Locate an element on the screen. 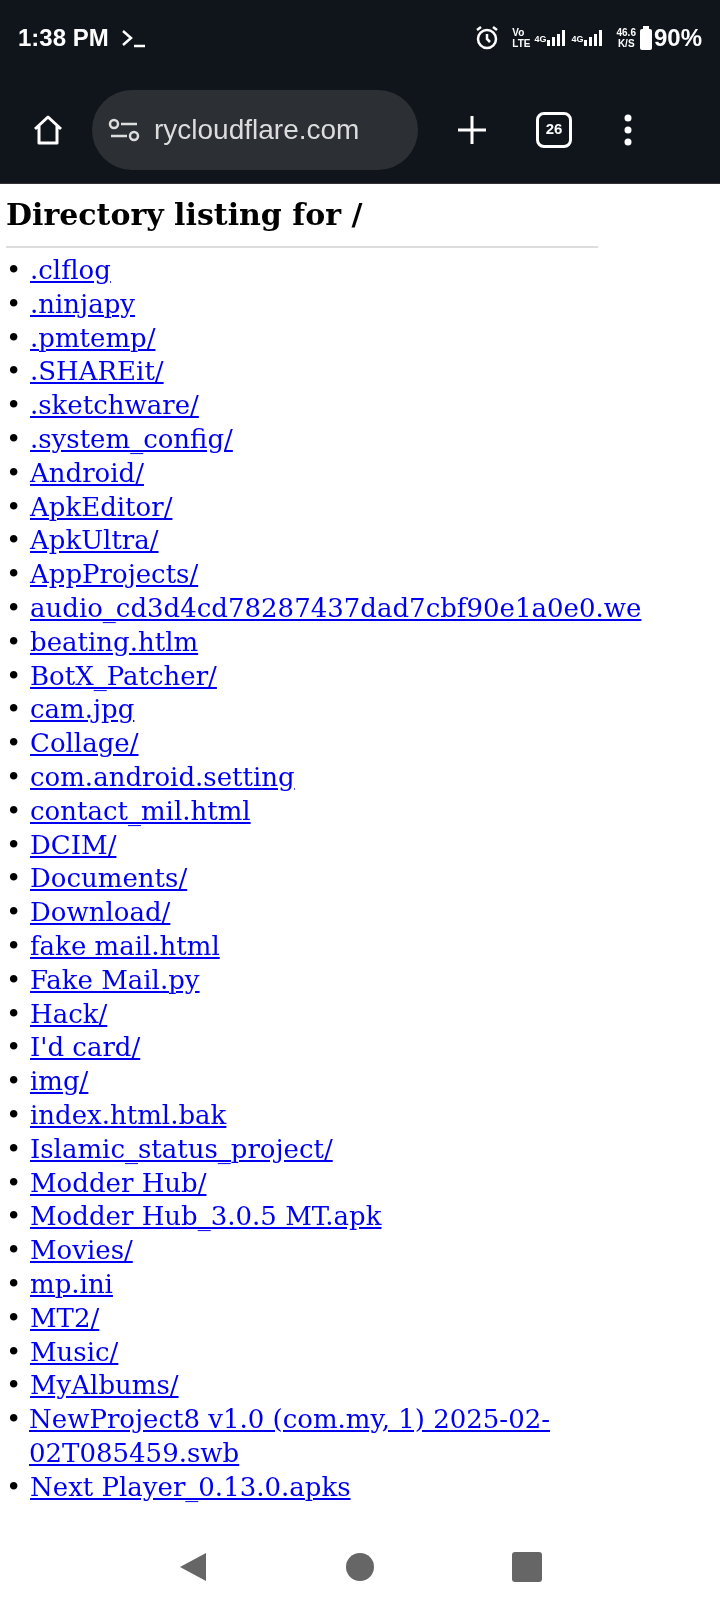  file-link: img/ is located at coordinates (59, 1082).